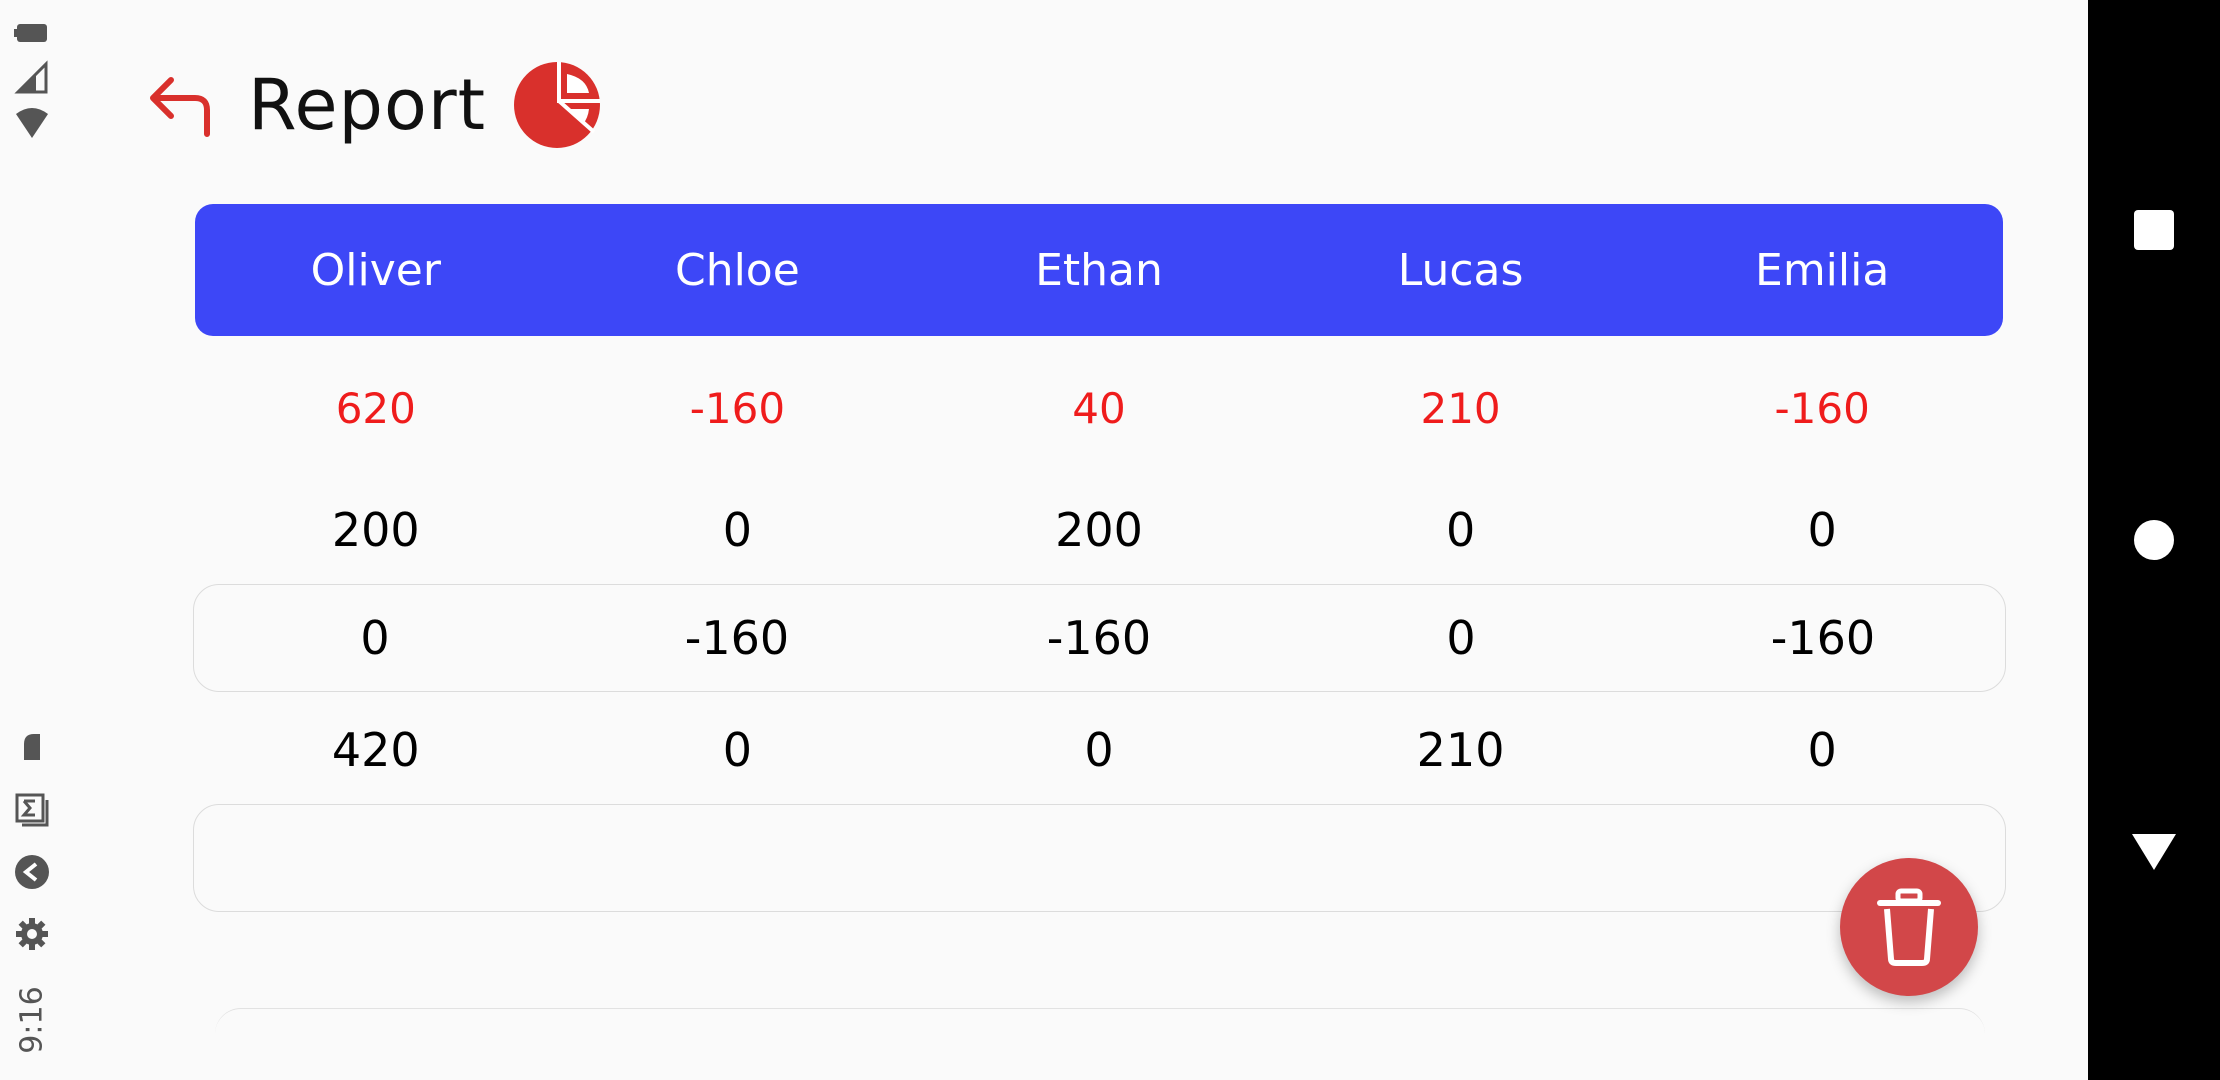 This screenshot has height=1080, width=2220. Describe the element at coordinates (375, 270) in the screenshot. I see `column-header-oliver: Oliver` at that location.